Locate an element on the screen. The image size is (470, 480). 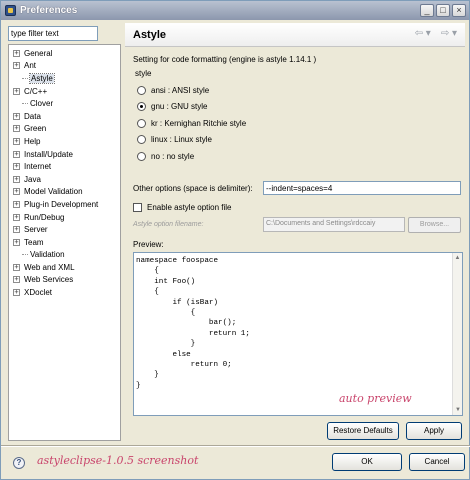
ok-button: OK is located at coordinates (367, 462).